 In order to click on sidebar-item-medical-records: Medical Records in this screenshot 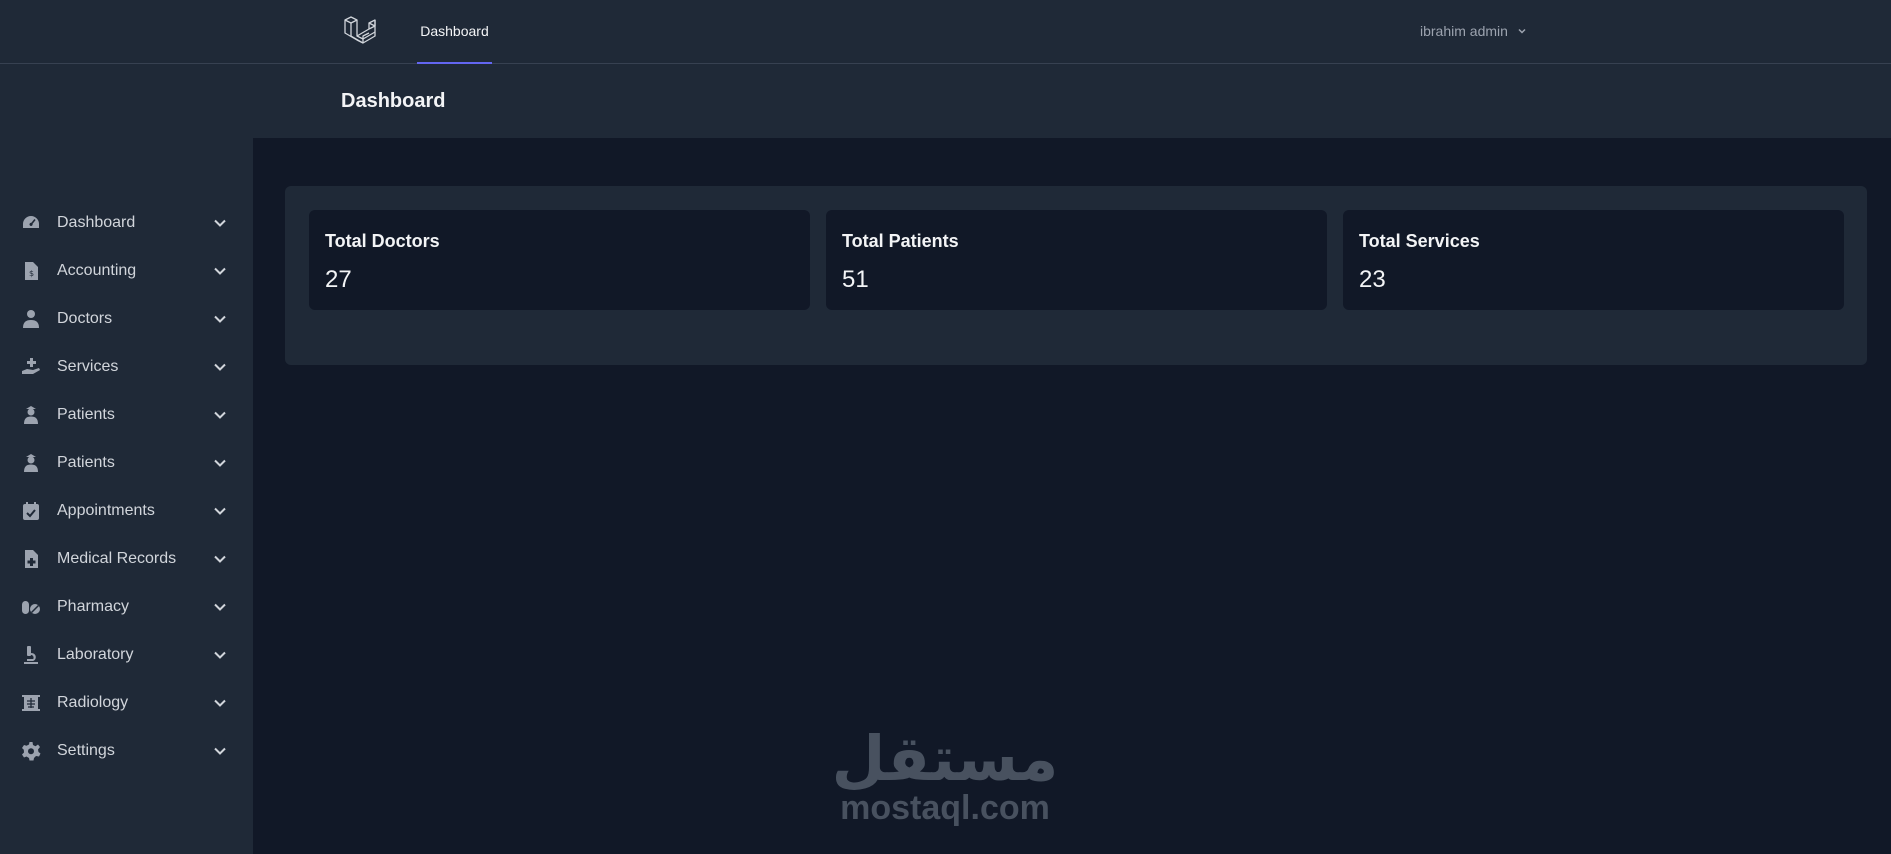, I will do `click(126, 559)`.